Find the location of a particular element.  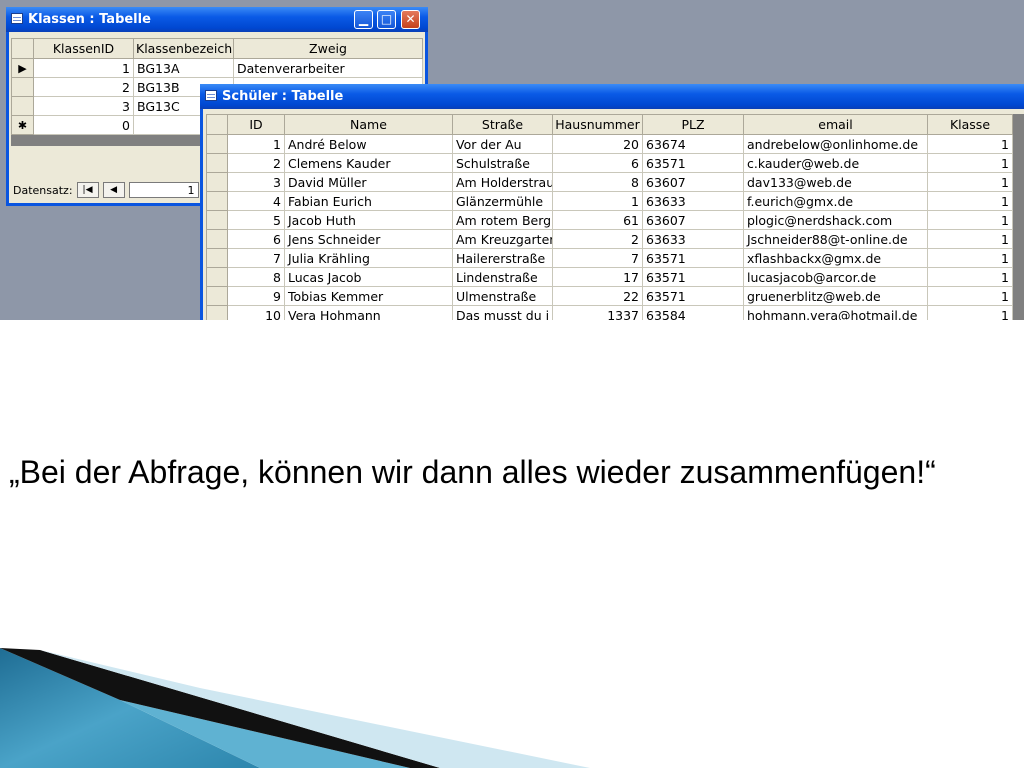

cell-name: Clemens Kauder is located at coordinates (368, 163).